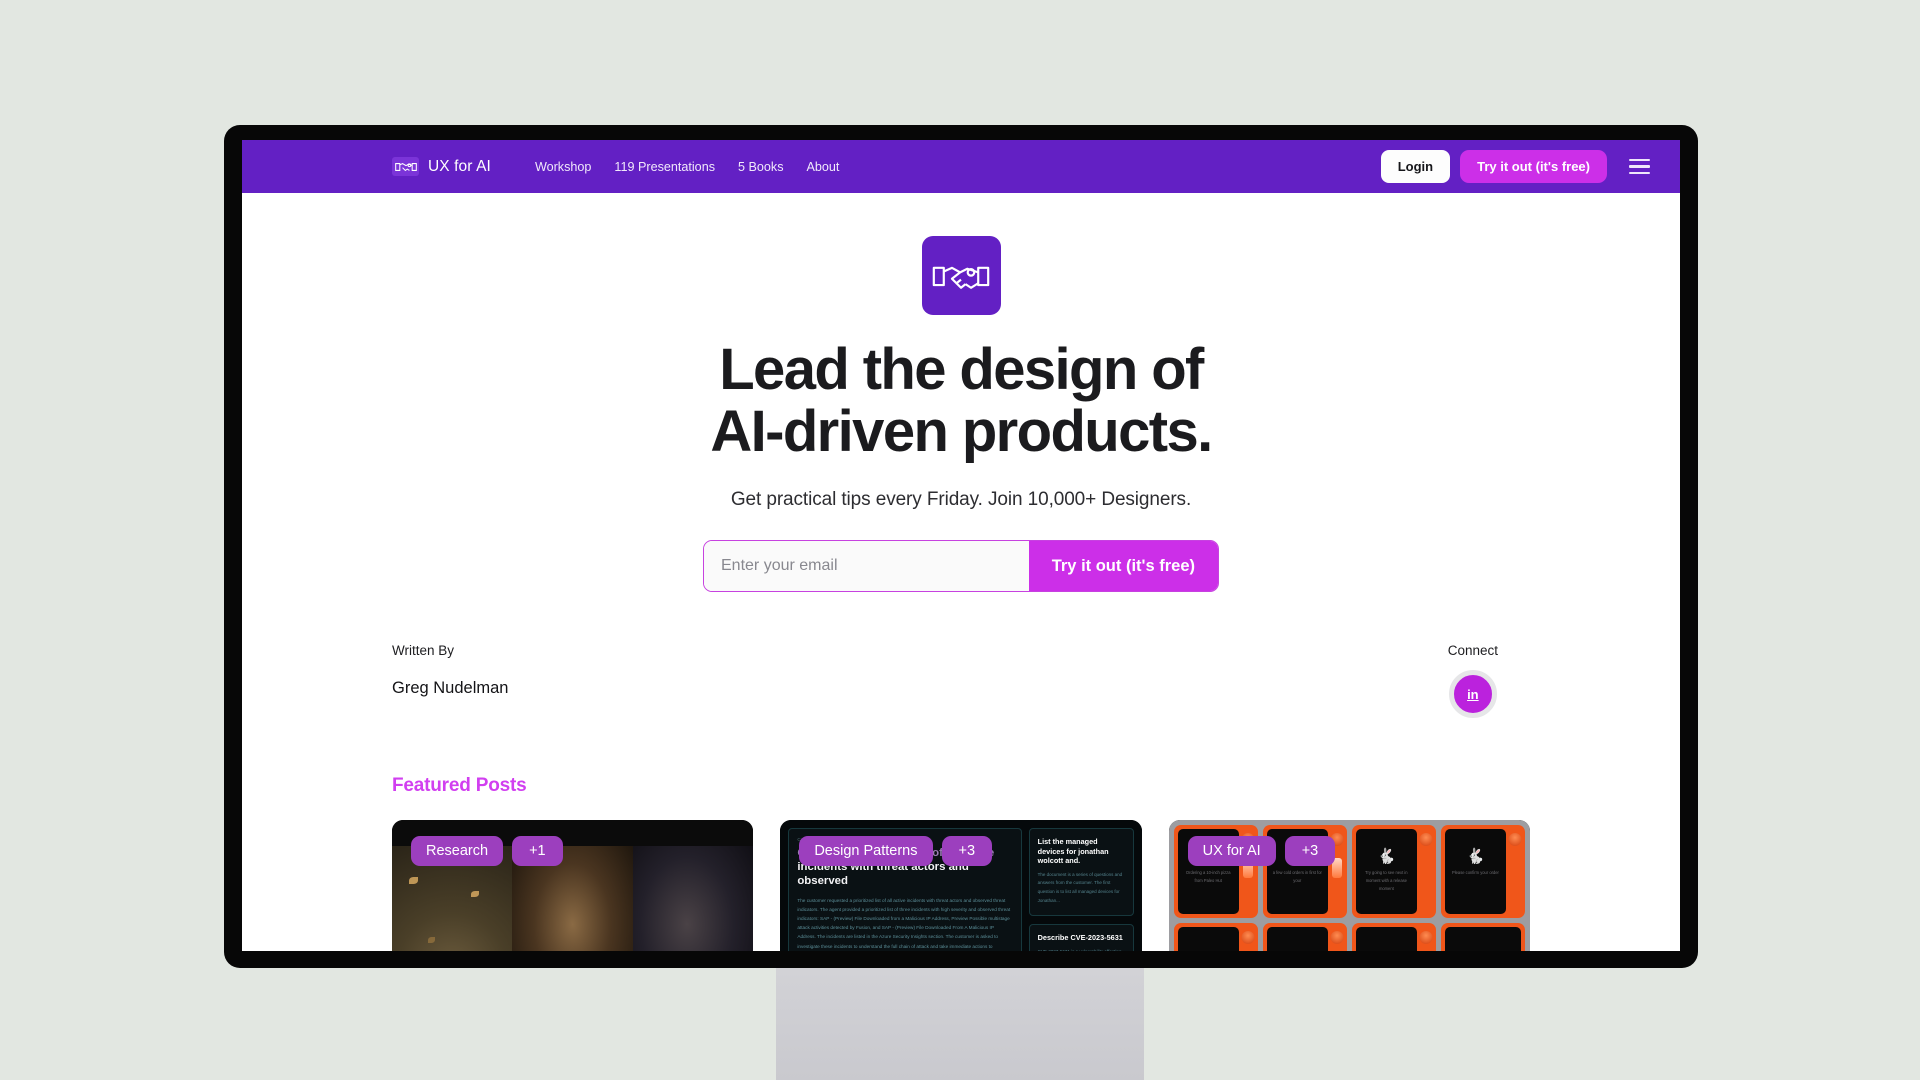  Describe the element at coordinates (537, 851) in the screenshot. I see `post-tag-overflow: +1` at that location.